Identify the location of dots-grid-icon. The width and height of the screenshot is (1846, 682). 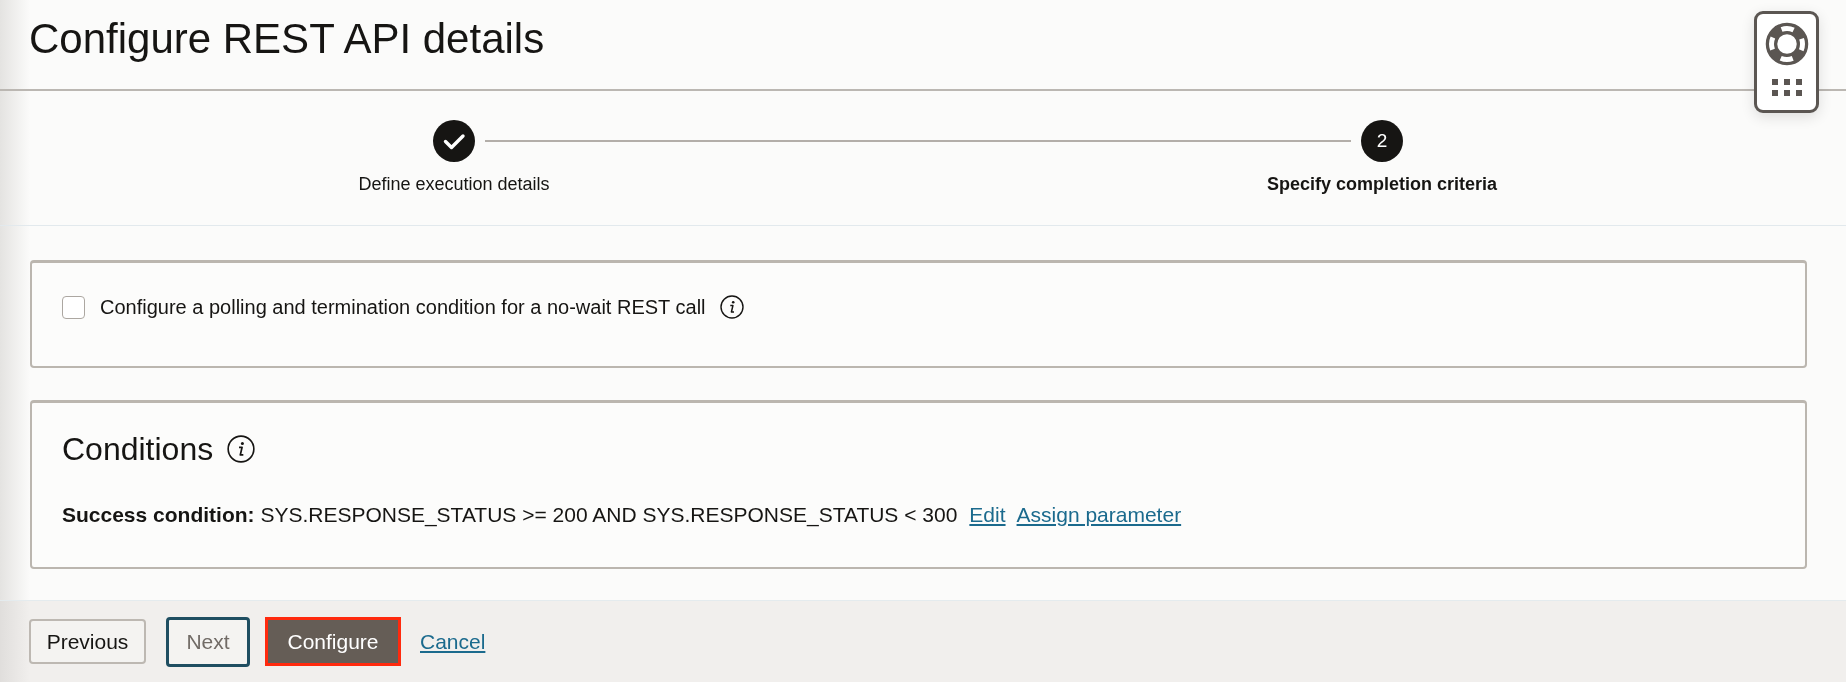
(1786, 87).